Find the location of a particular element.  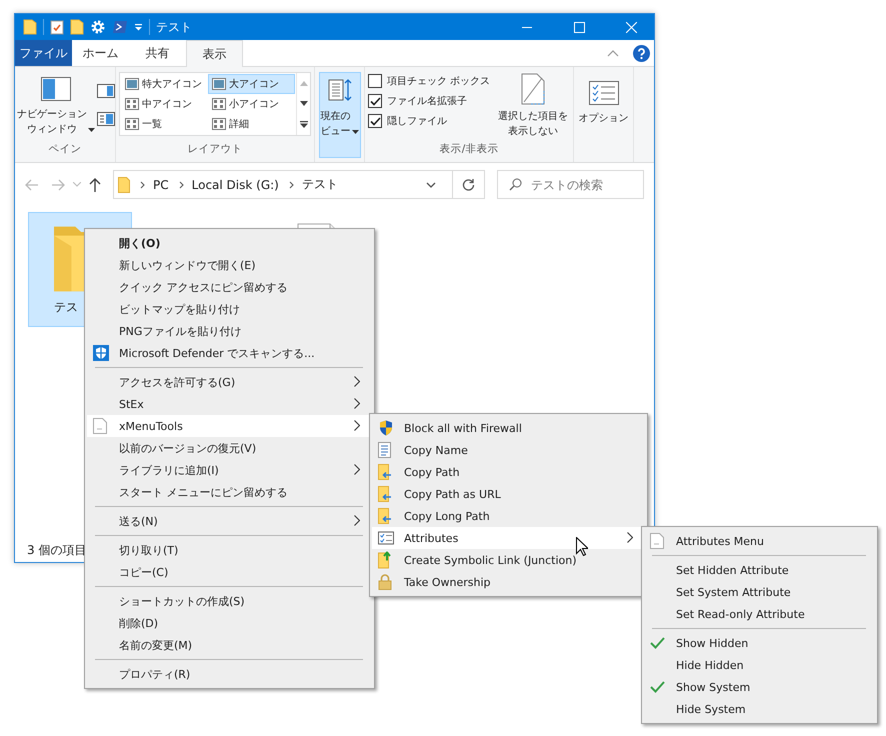

menu-item: Copy Name is located at coordinates (508, 450).